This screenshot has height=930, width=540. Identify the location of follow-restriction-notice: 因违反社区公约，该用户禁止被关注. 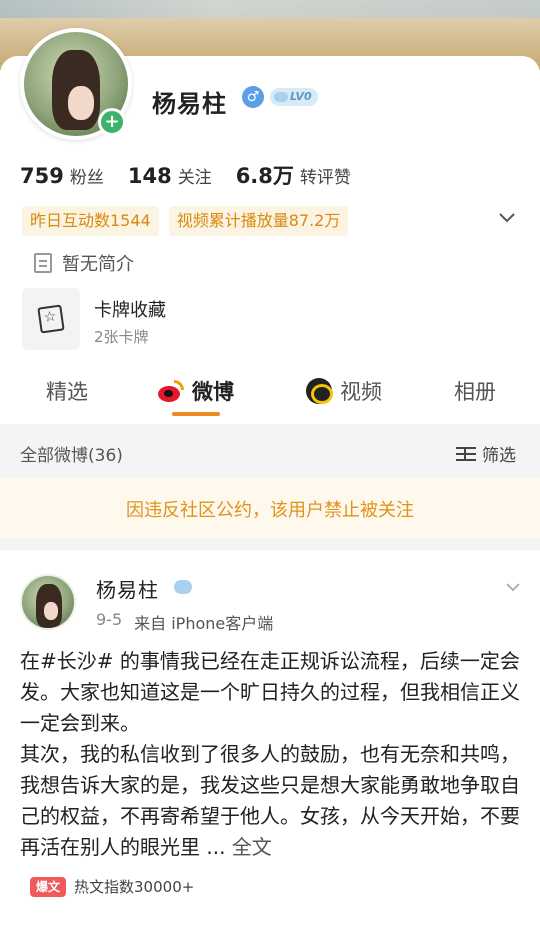
(270, 508).